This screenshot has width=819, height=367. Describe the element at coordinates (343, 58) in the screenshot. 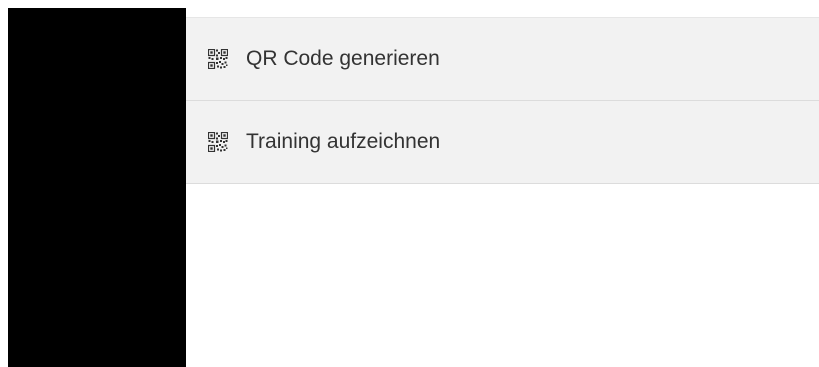

I see `menu-item-label: QR Code generieren` at that location.